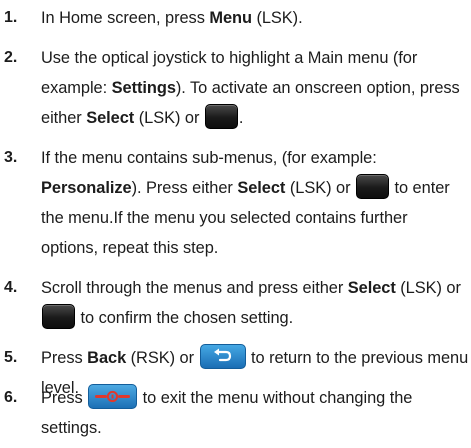 The height and width of the screenshot is (448, 471). Describe the element at coordinates (11, 57) in the screenshot. I see `step-number: 2.` at that location.